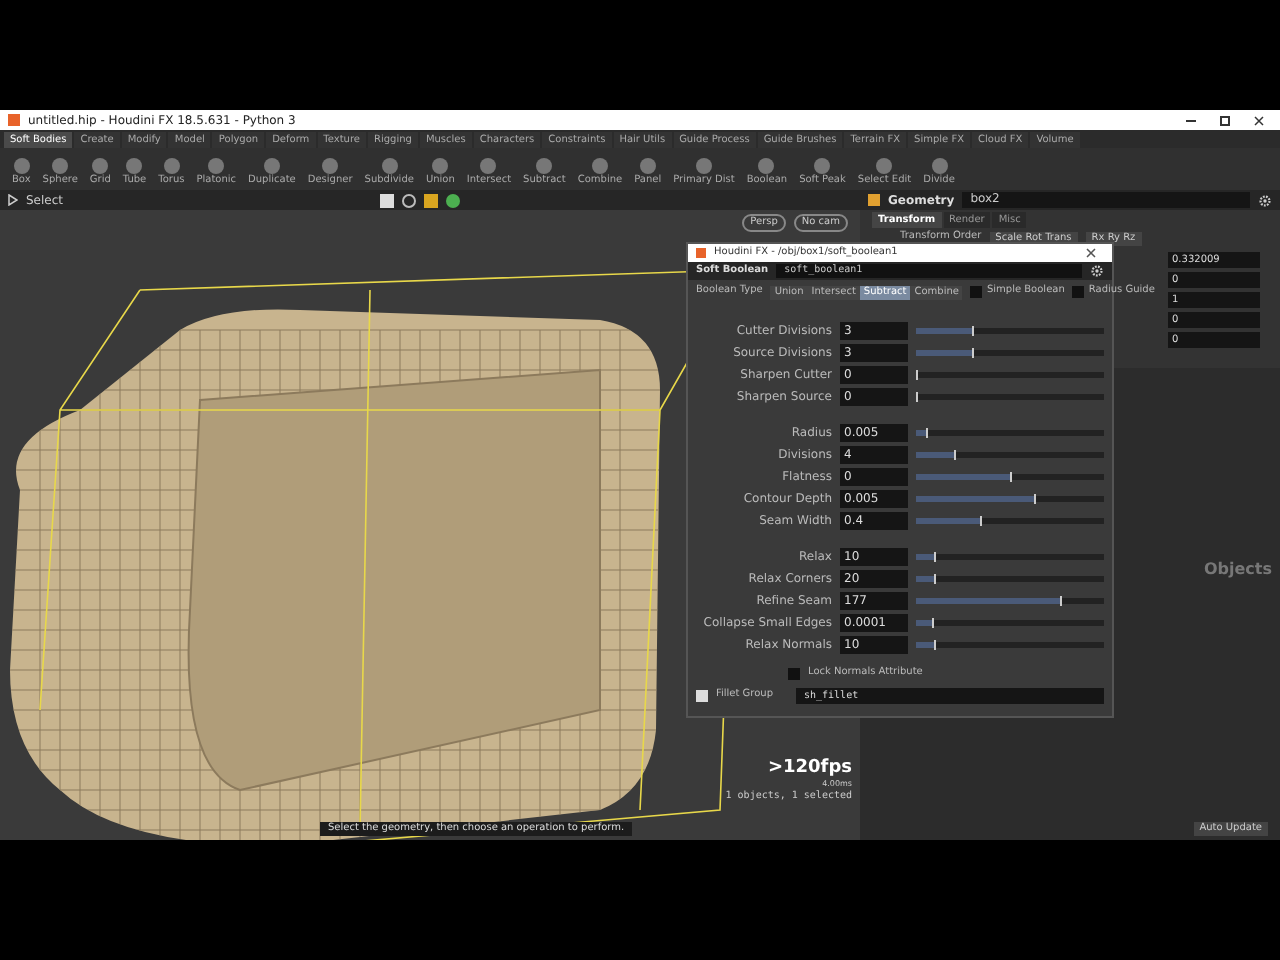 This screenshot has width=1280, height=960. Describe the element at coordinates (13, 200) in the screenshot. I see `triangle-icon` at that location.